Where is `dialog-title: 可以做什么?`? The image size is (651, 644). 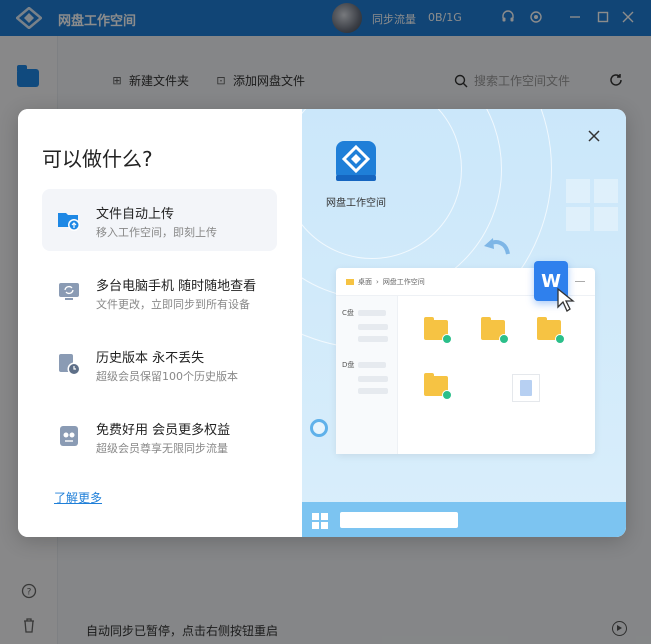 dialog-title: 可以做什么? is located at coordinates (97, 159).